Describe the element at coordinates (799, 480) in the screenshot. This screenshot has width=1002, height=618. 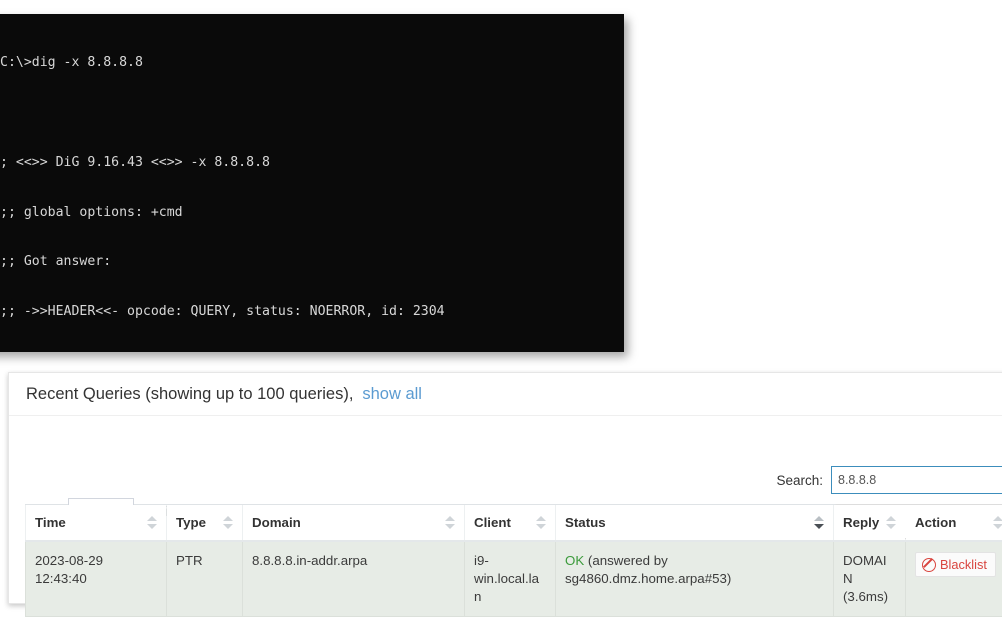
I see `search-label: Search:` at that location.